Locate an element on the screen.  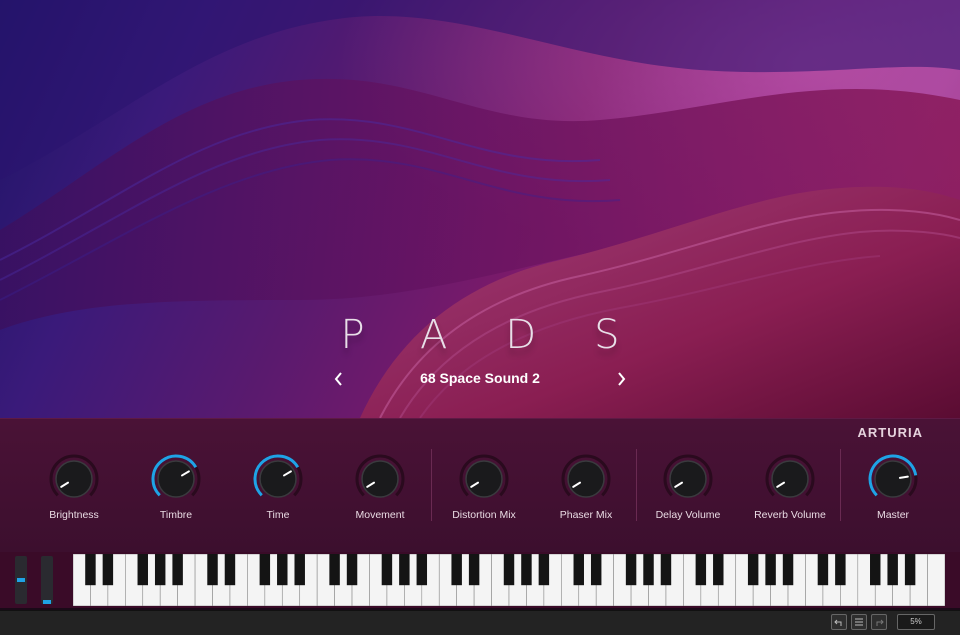
chevron-right-icon is located at coordinates (622, 379).